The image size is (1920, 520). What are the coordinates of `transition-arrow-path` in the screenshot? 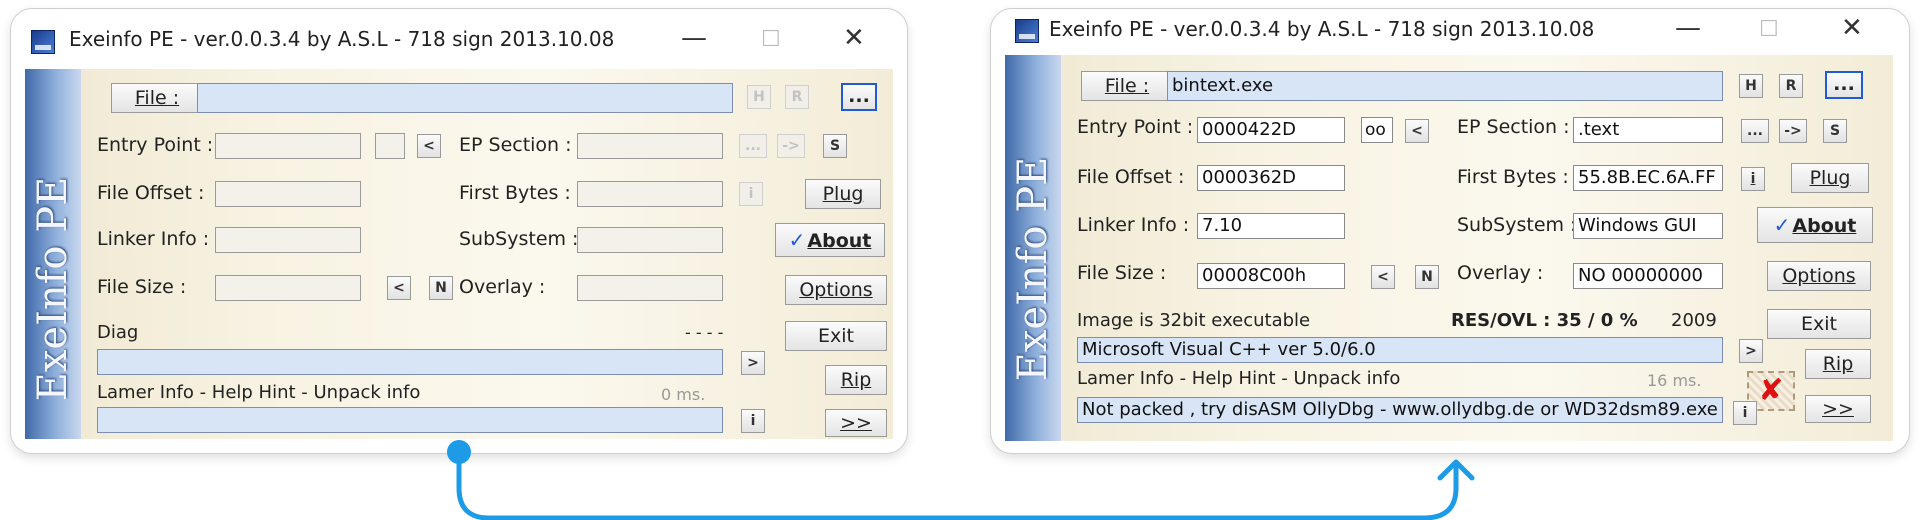 It's located at (957, 484).